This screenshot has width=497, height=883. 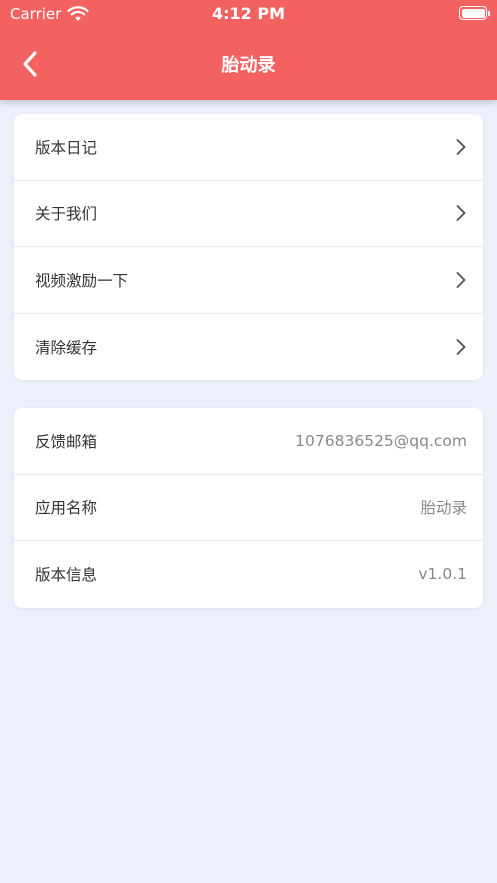 I want to click on menu-item-about-us: 关于我们, so click(x=248, y=214).